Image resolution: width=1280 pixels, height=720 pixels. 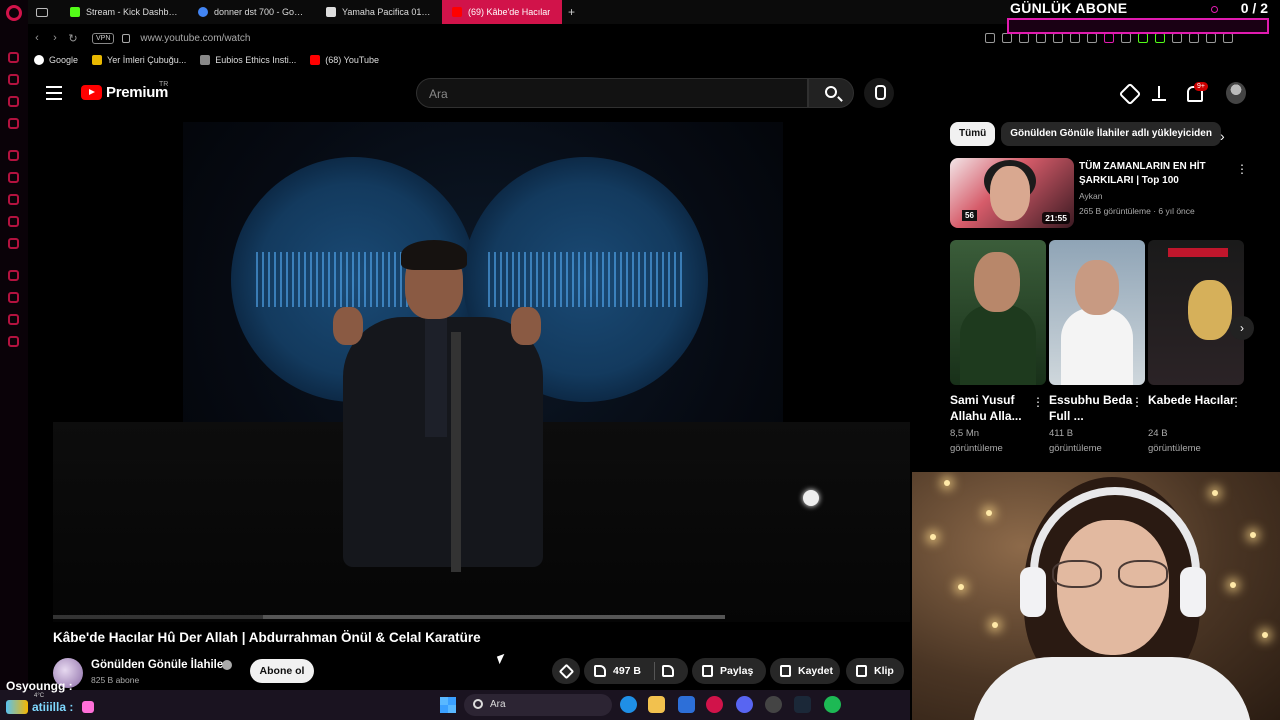 I want to click on forward-icon: ›, so click(x=55, y=38).